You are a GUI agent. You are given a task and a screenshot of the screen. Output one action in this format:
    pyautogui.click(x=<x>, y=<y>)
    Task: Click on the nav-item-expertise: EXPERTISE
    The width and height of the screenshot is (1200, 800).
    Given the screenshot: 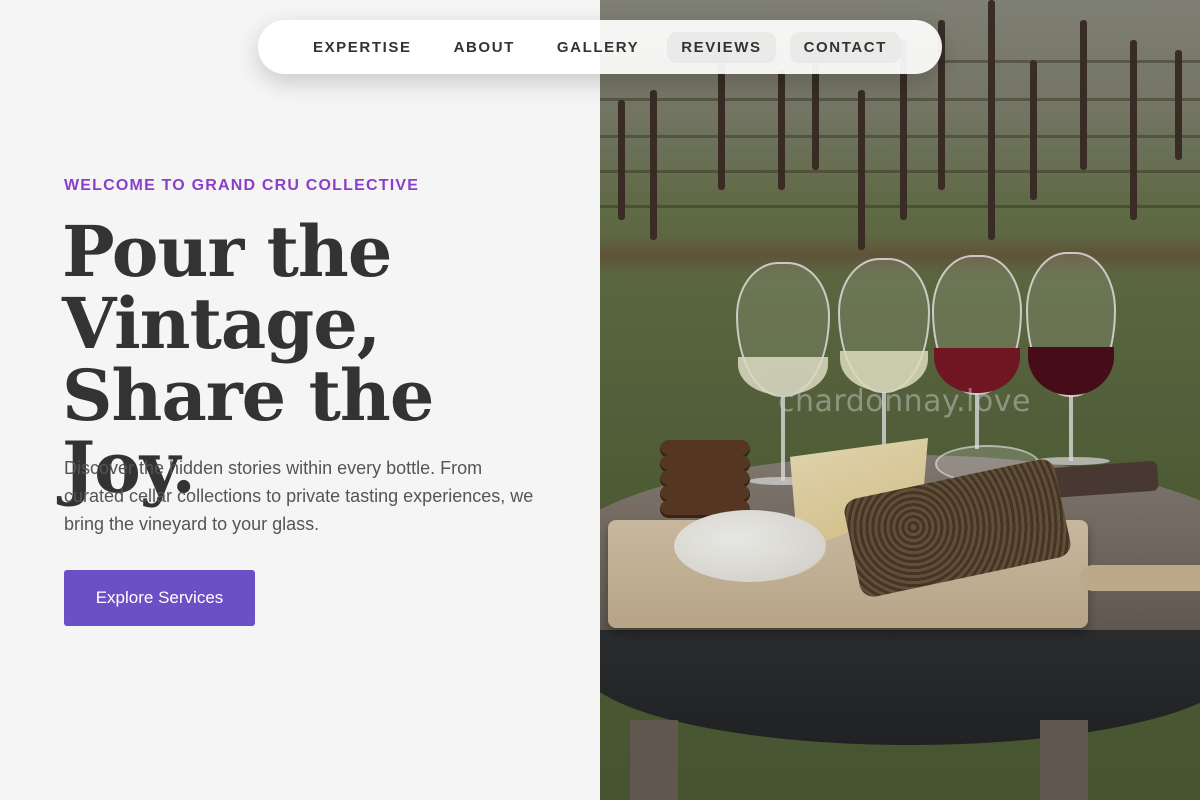 What is the action you would take?
    pyautogui.click(x=362, y=47)
    